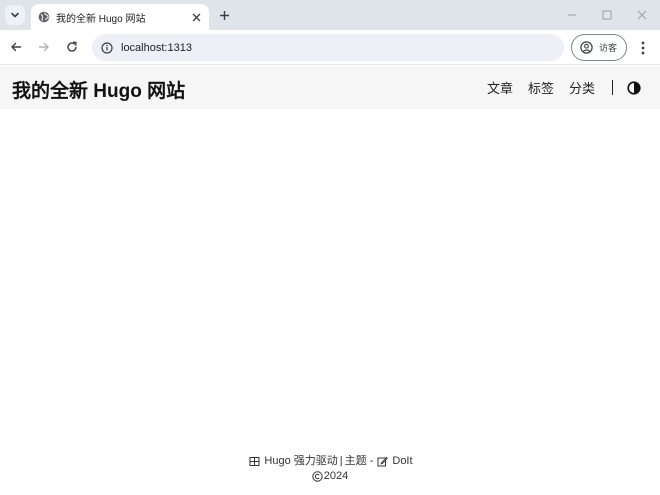 This screenshot has width=660, height=495. Describe the element at coordinates (196, 17) in the screenshot. I see `close-tab-icon` at that location.